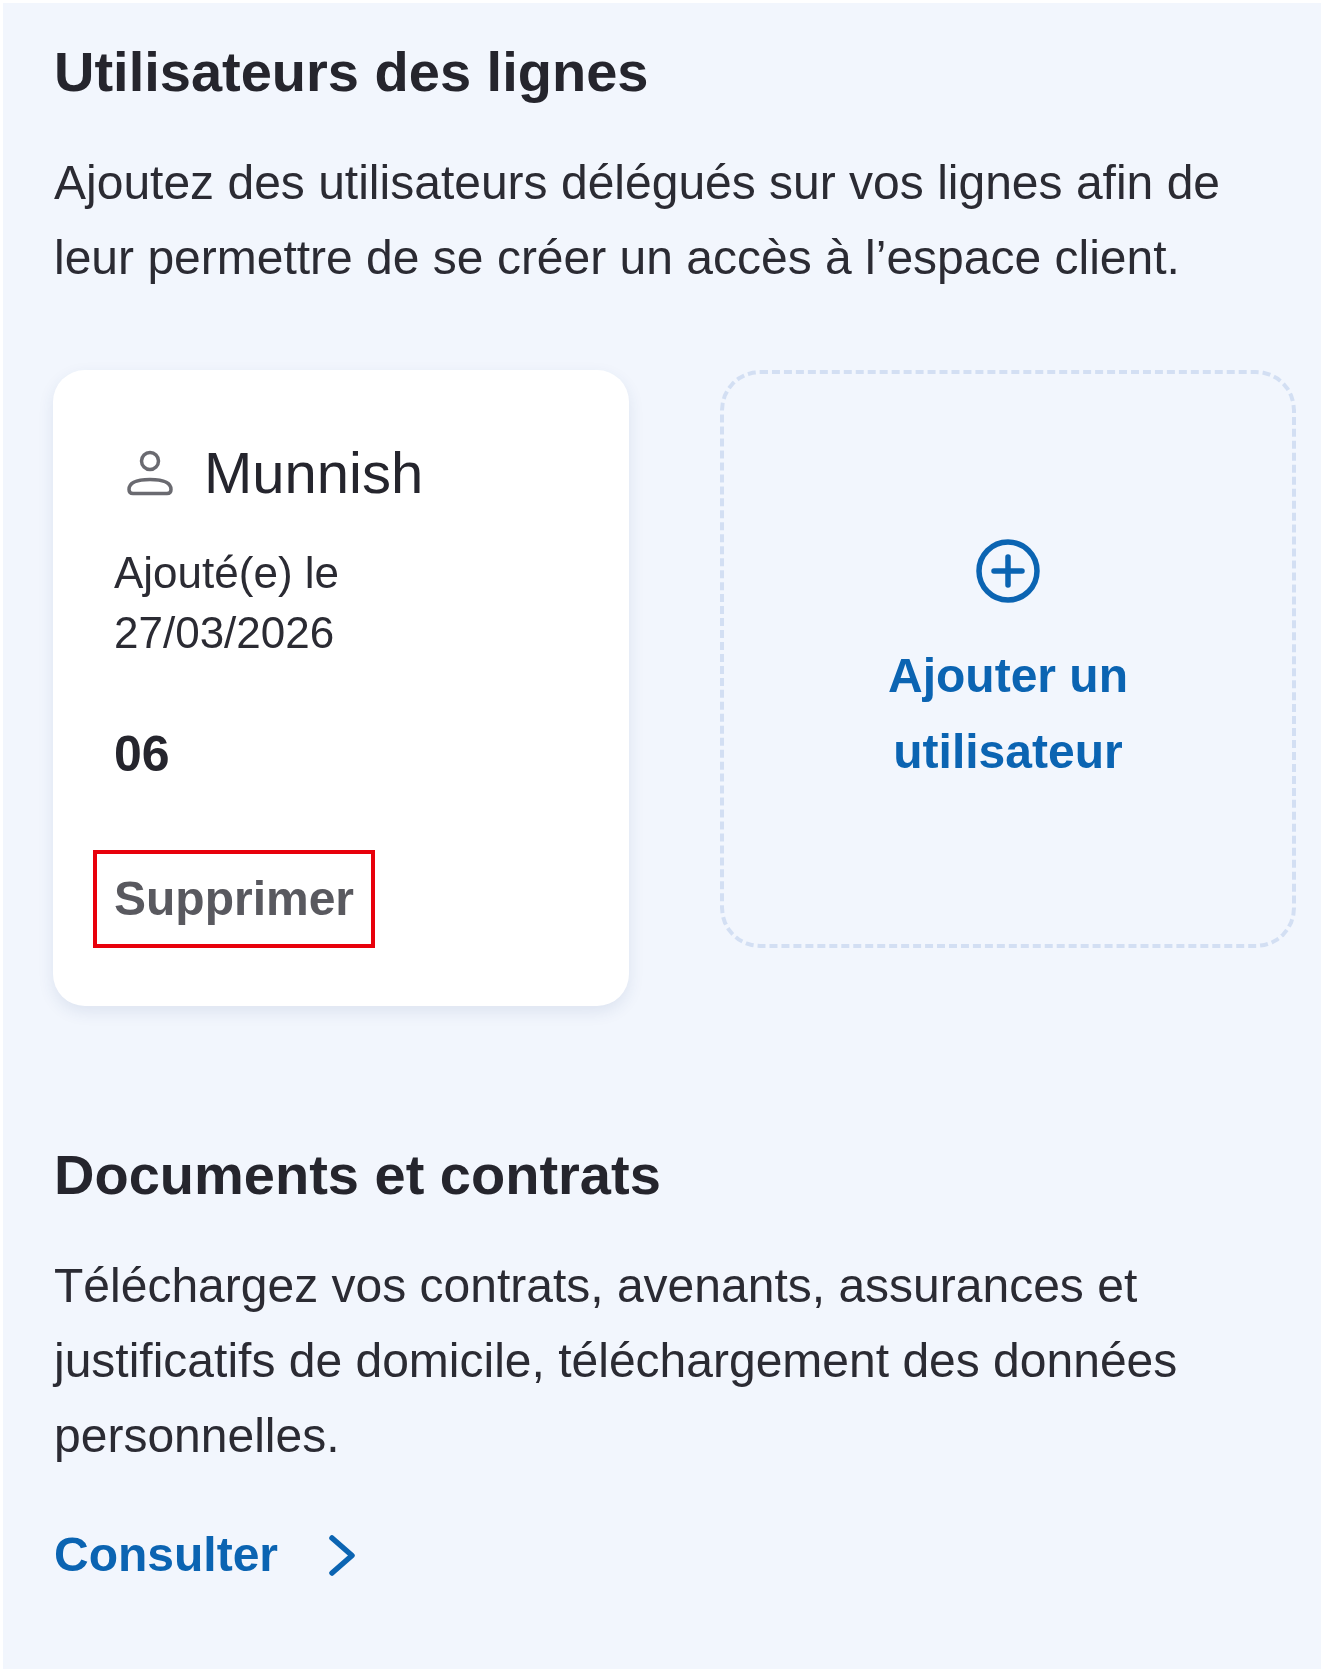 The height and width of the screenshot is (1672, 1324). What do you see at coordinates (358, 1175) in the screenshot?
I see `section-title: Documents et contrats` at bounding box center [358, 1175].